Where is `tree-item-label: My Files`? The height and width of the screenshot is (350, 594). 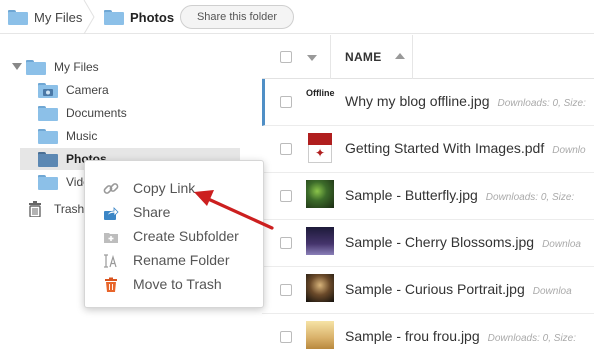
tree-item-label: My Files is located at coordinates (76, 67).